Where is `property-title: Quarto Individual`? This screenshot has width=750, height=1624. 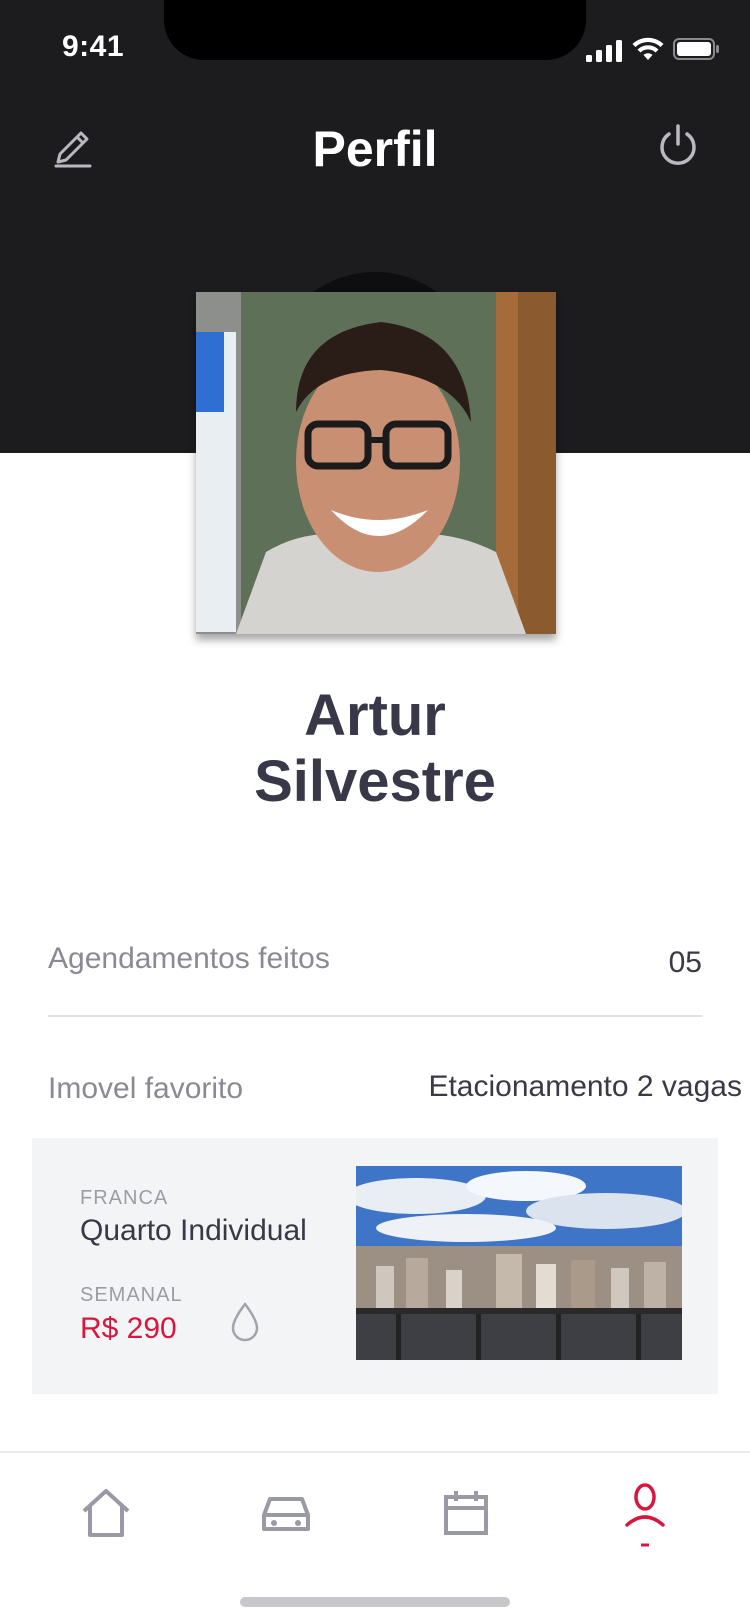
property-title: Quarto Individual is located at coordinates (193, 1230).